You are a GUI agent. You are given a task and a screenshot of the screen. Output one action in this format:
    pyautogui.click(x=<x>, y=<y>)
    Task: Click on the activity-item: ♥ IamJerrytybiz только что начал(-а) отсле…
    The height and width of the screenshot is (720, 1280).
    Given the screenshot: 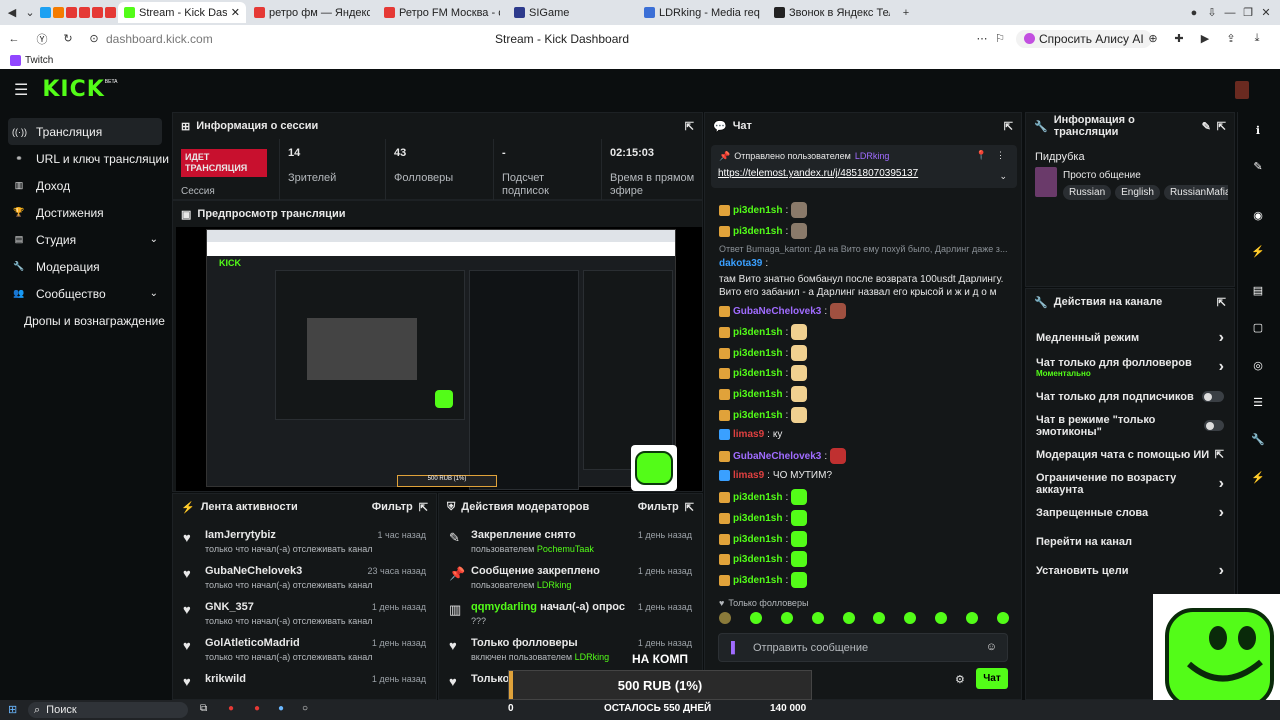 What is the action you would take?
    pyautogui.click(x=304, y=542)
    